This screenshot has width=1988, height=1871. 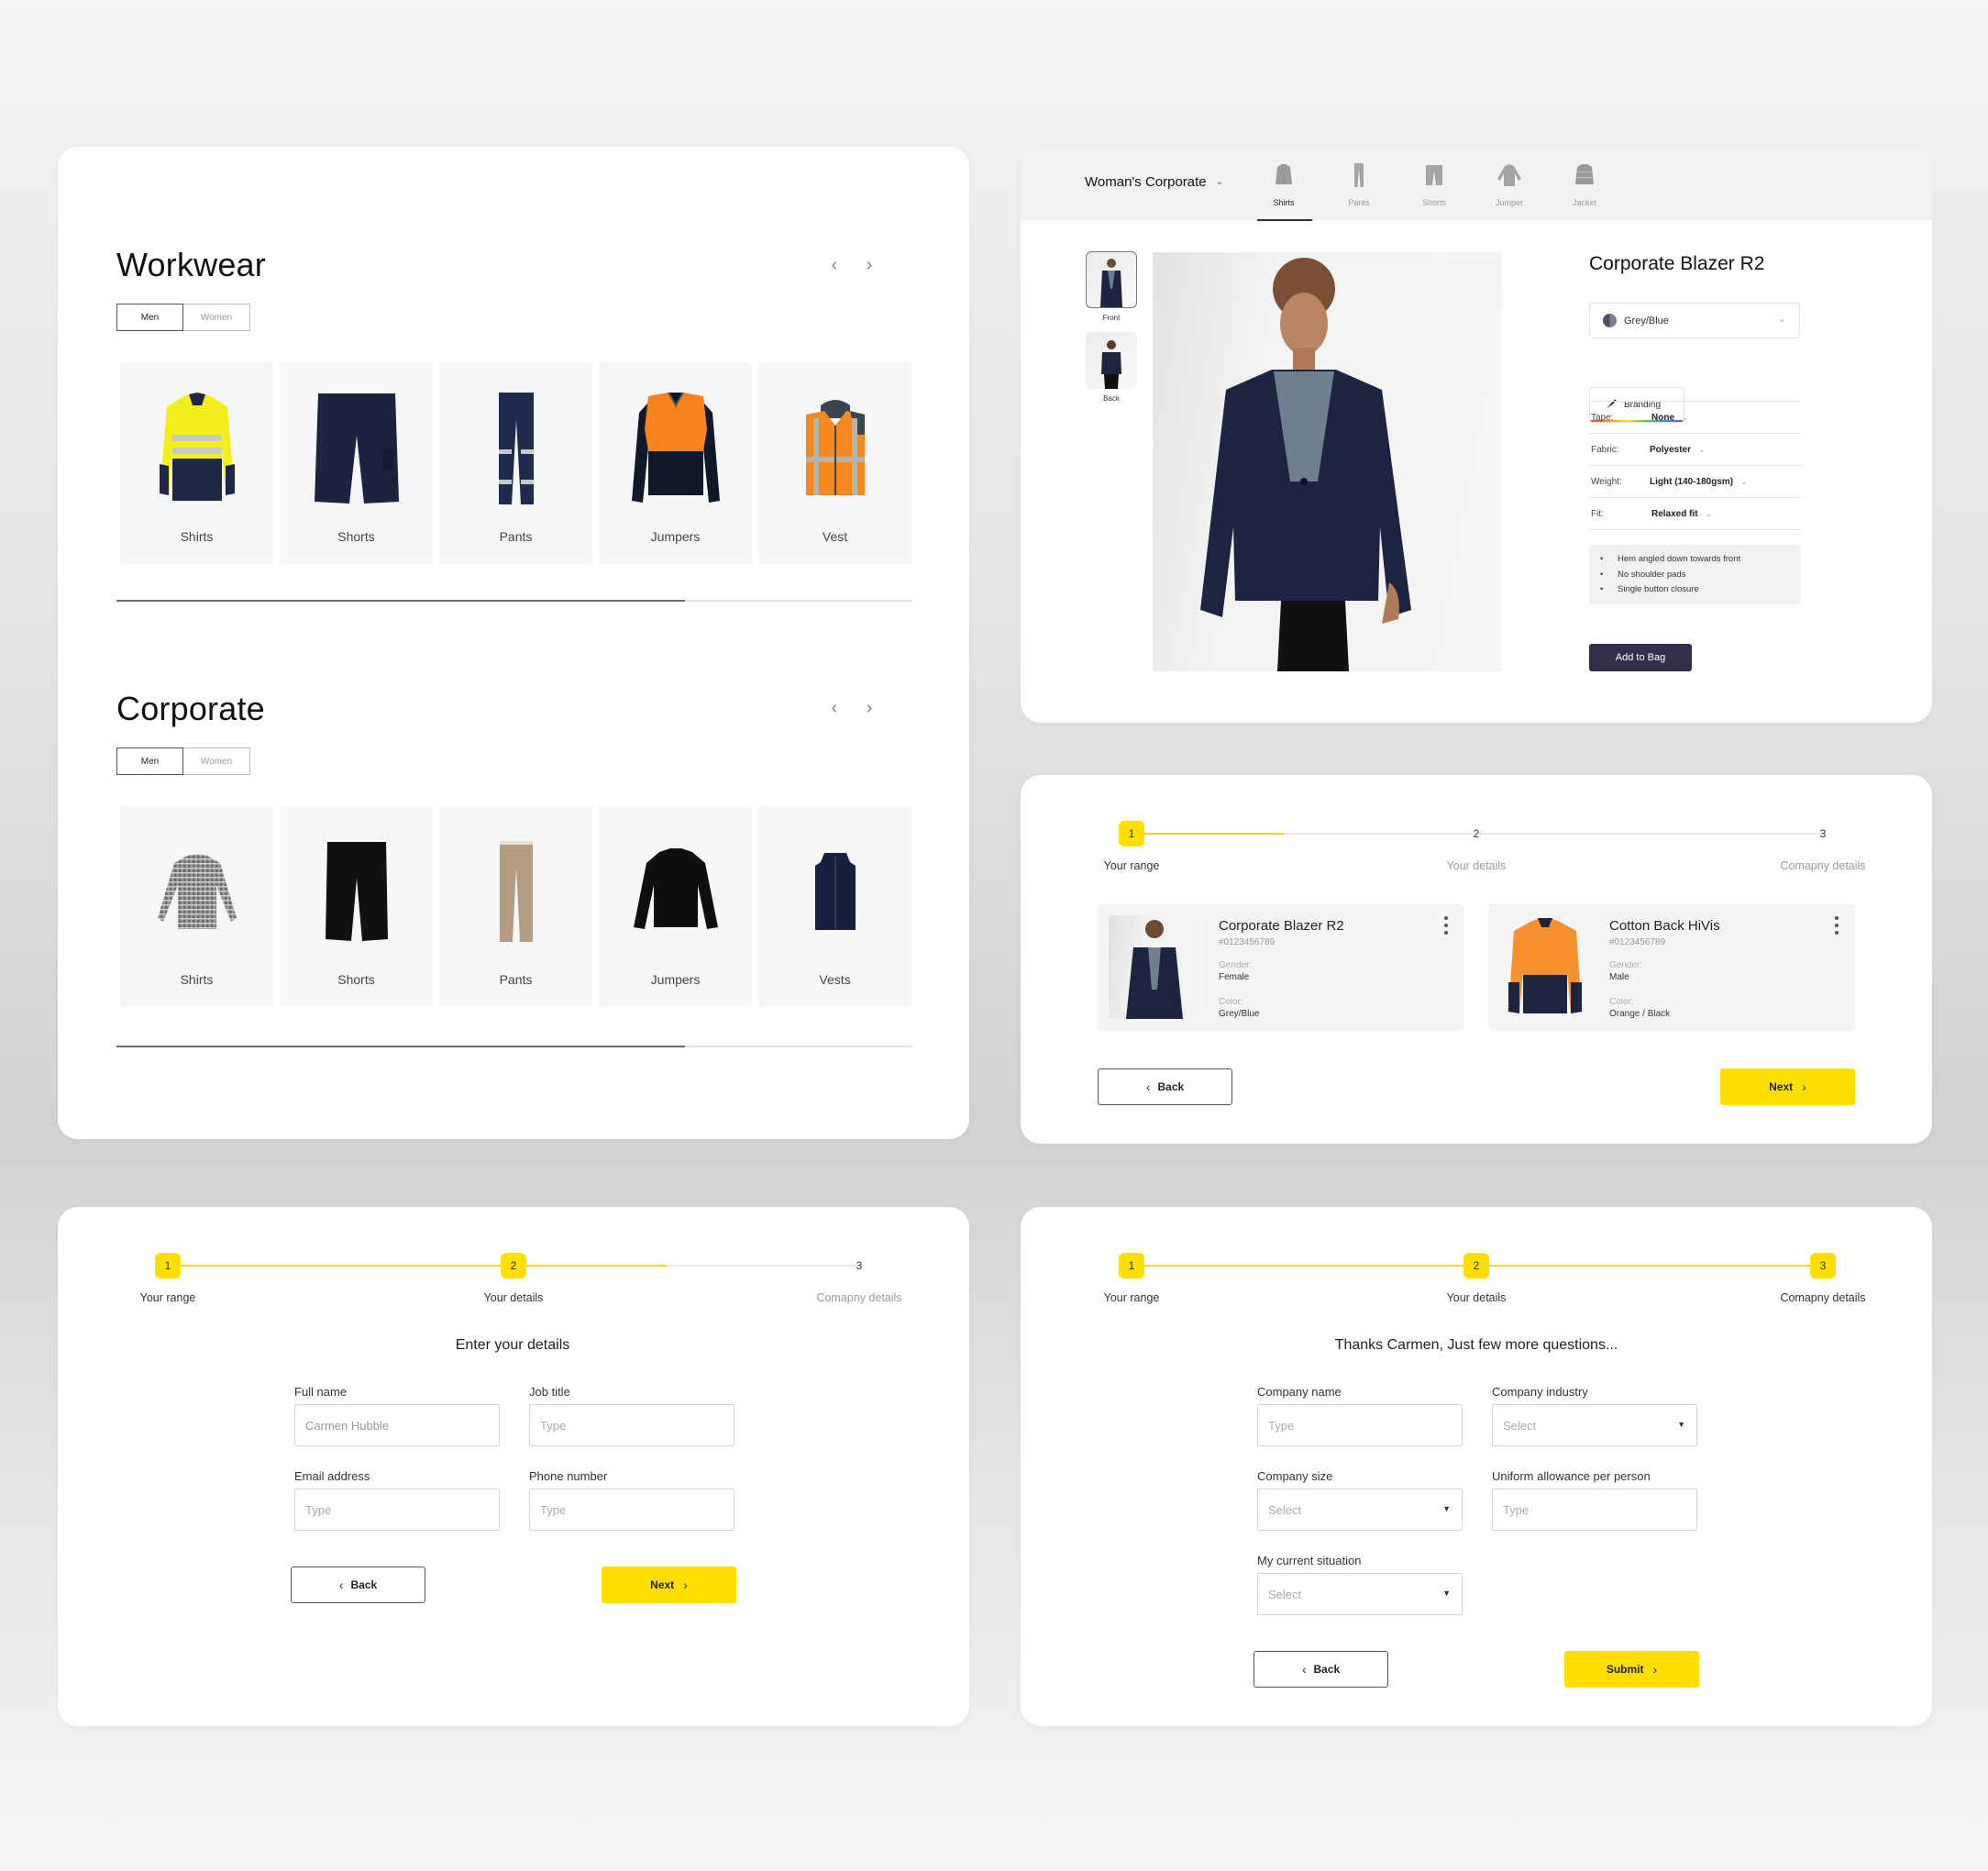 I want to click on company-size-select: Select ▼, so click(x=1360, y=1510).